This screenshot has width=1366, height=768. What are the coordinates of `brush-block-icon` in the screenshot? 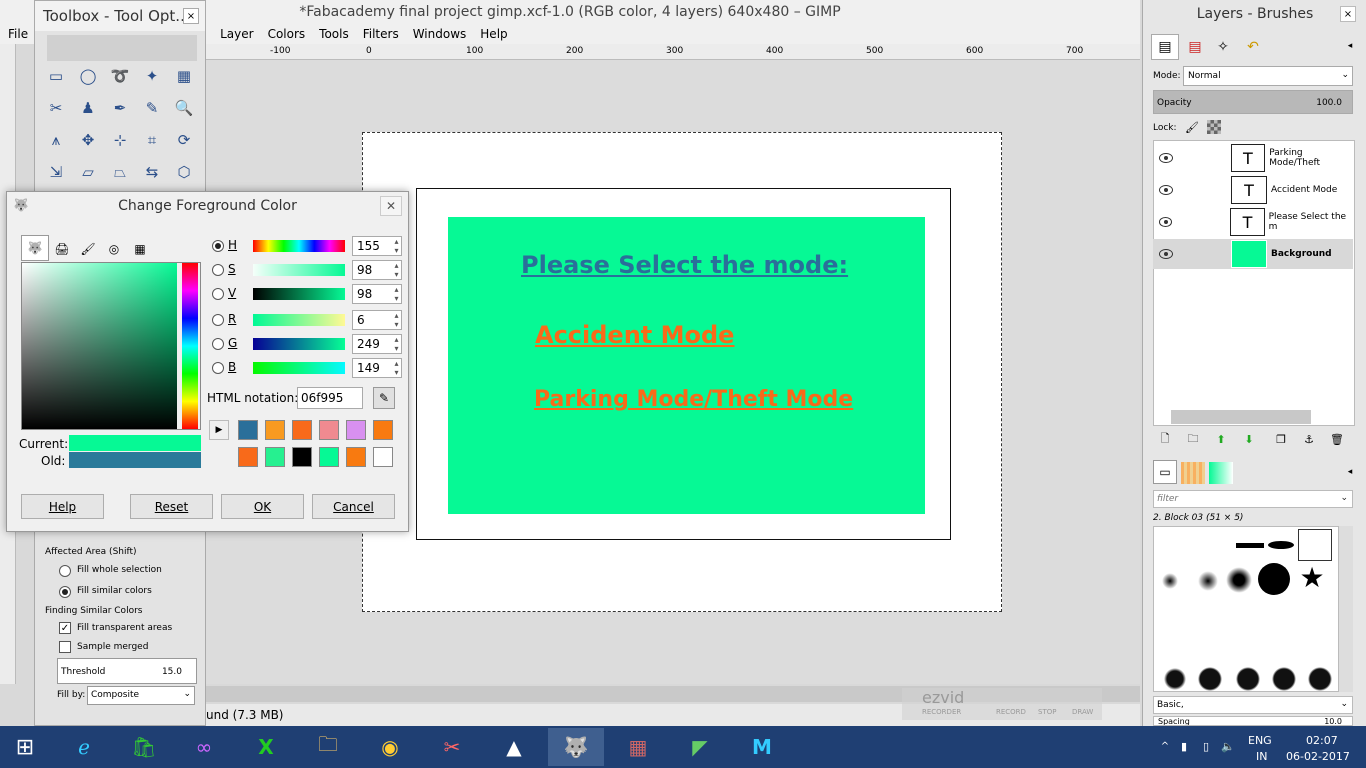 It's located at (1250, 545).